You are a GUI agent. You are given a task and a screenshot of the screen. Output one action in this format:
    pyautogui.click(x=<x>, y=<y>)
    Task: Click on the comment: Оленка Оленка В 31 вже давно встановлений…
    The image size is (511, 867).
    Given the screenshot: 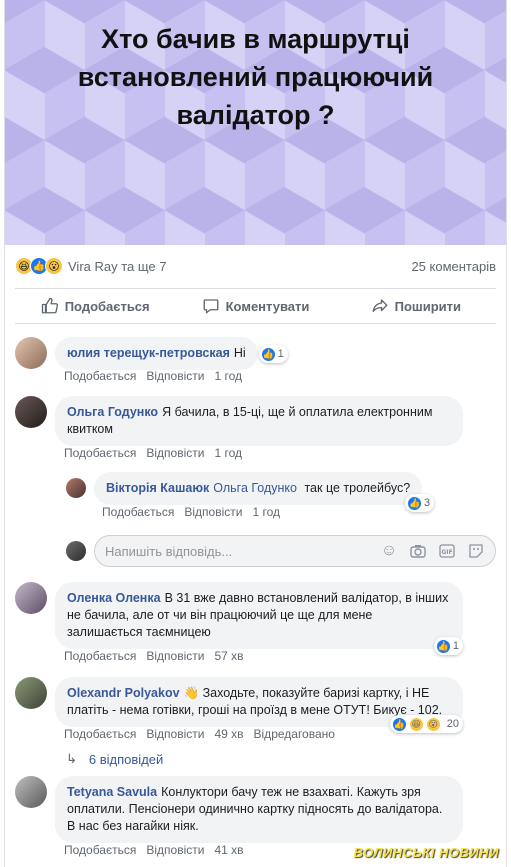 What is the action you would take?
    pyautogui.click(x=255, y=618)
    